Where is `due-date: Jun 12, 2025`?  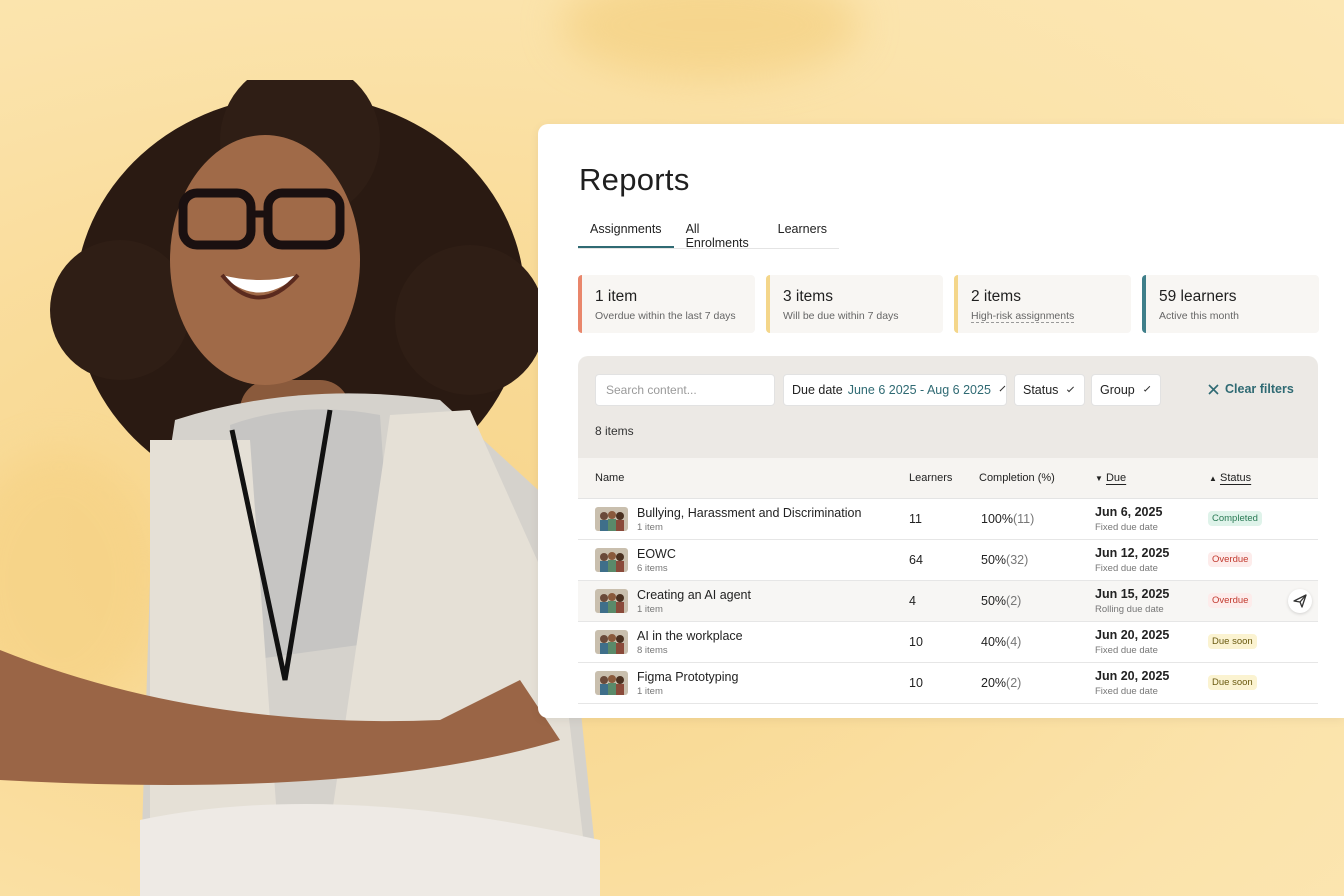 due-date: Jun 12, 2025 is located at coordinates (1132, 553).